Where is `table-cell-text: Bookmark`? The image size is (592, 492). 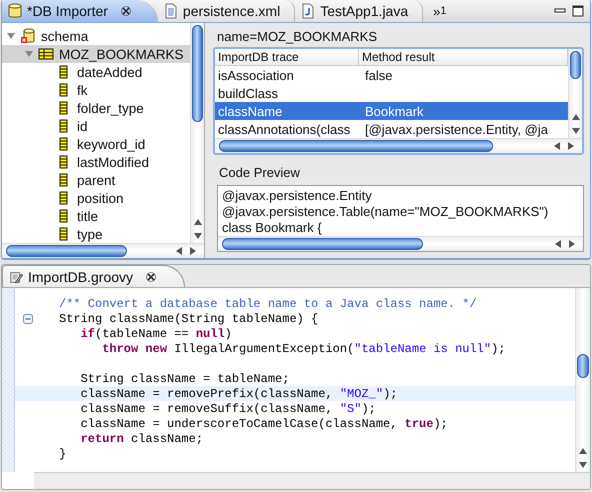
table-cell-text: Bookmark is located at coordinates (394, 111).